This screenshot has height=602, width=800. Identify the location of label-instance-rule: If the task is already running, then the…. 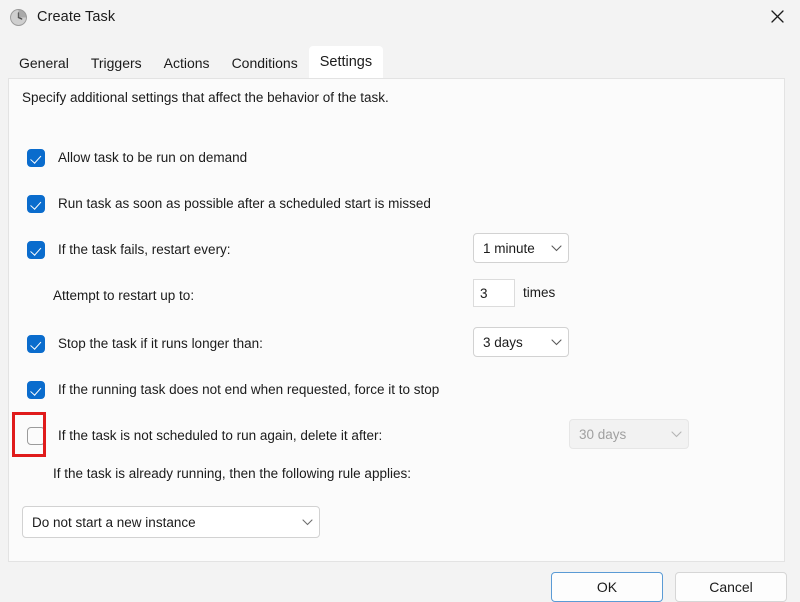
(232, 473).